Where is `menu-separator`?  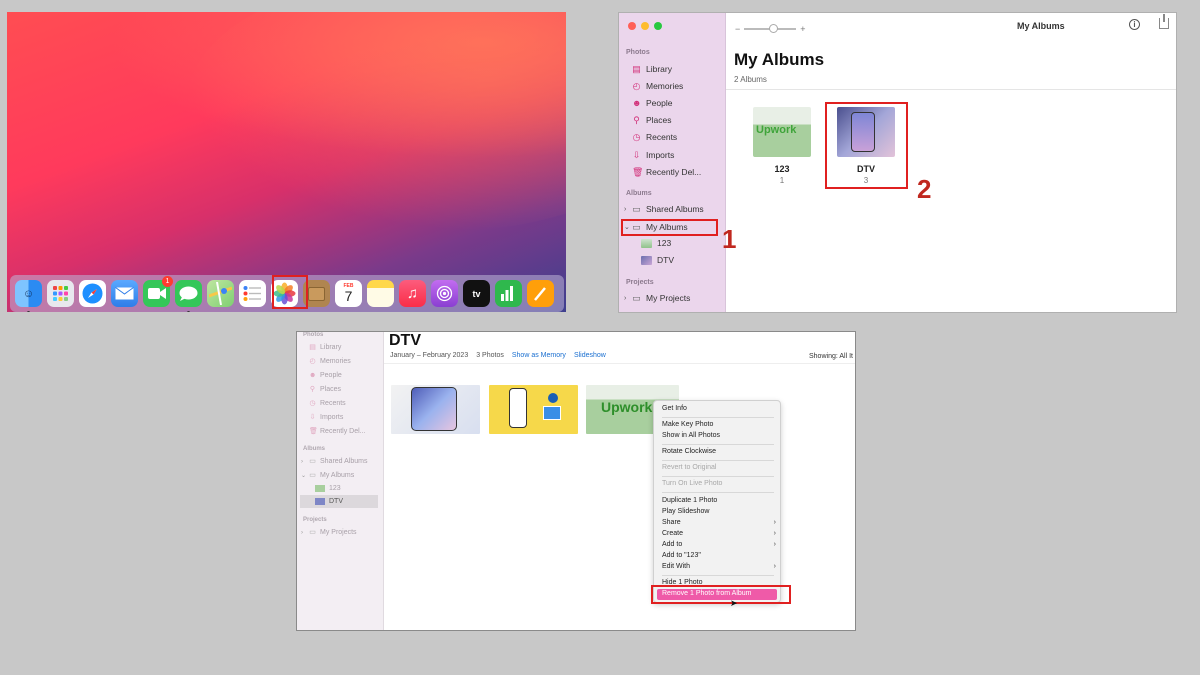 menu-separator is located at coordinates (718, 492).